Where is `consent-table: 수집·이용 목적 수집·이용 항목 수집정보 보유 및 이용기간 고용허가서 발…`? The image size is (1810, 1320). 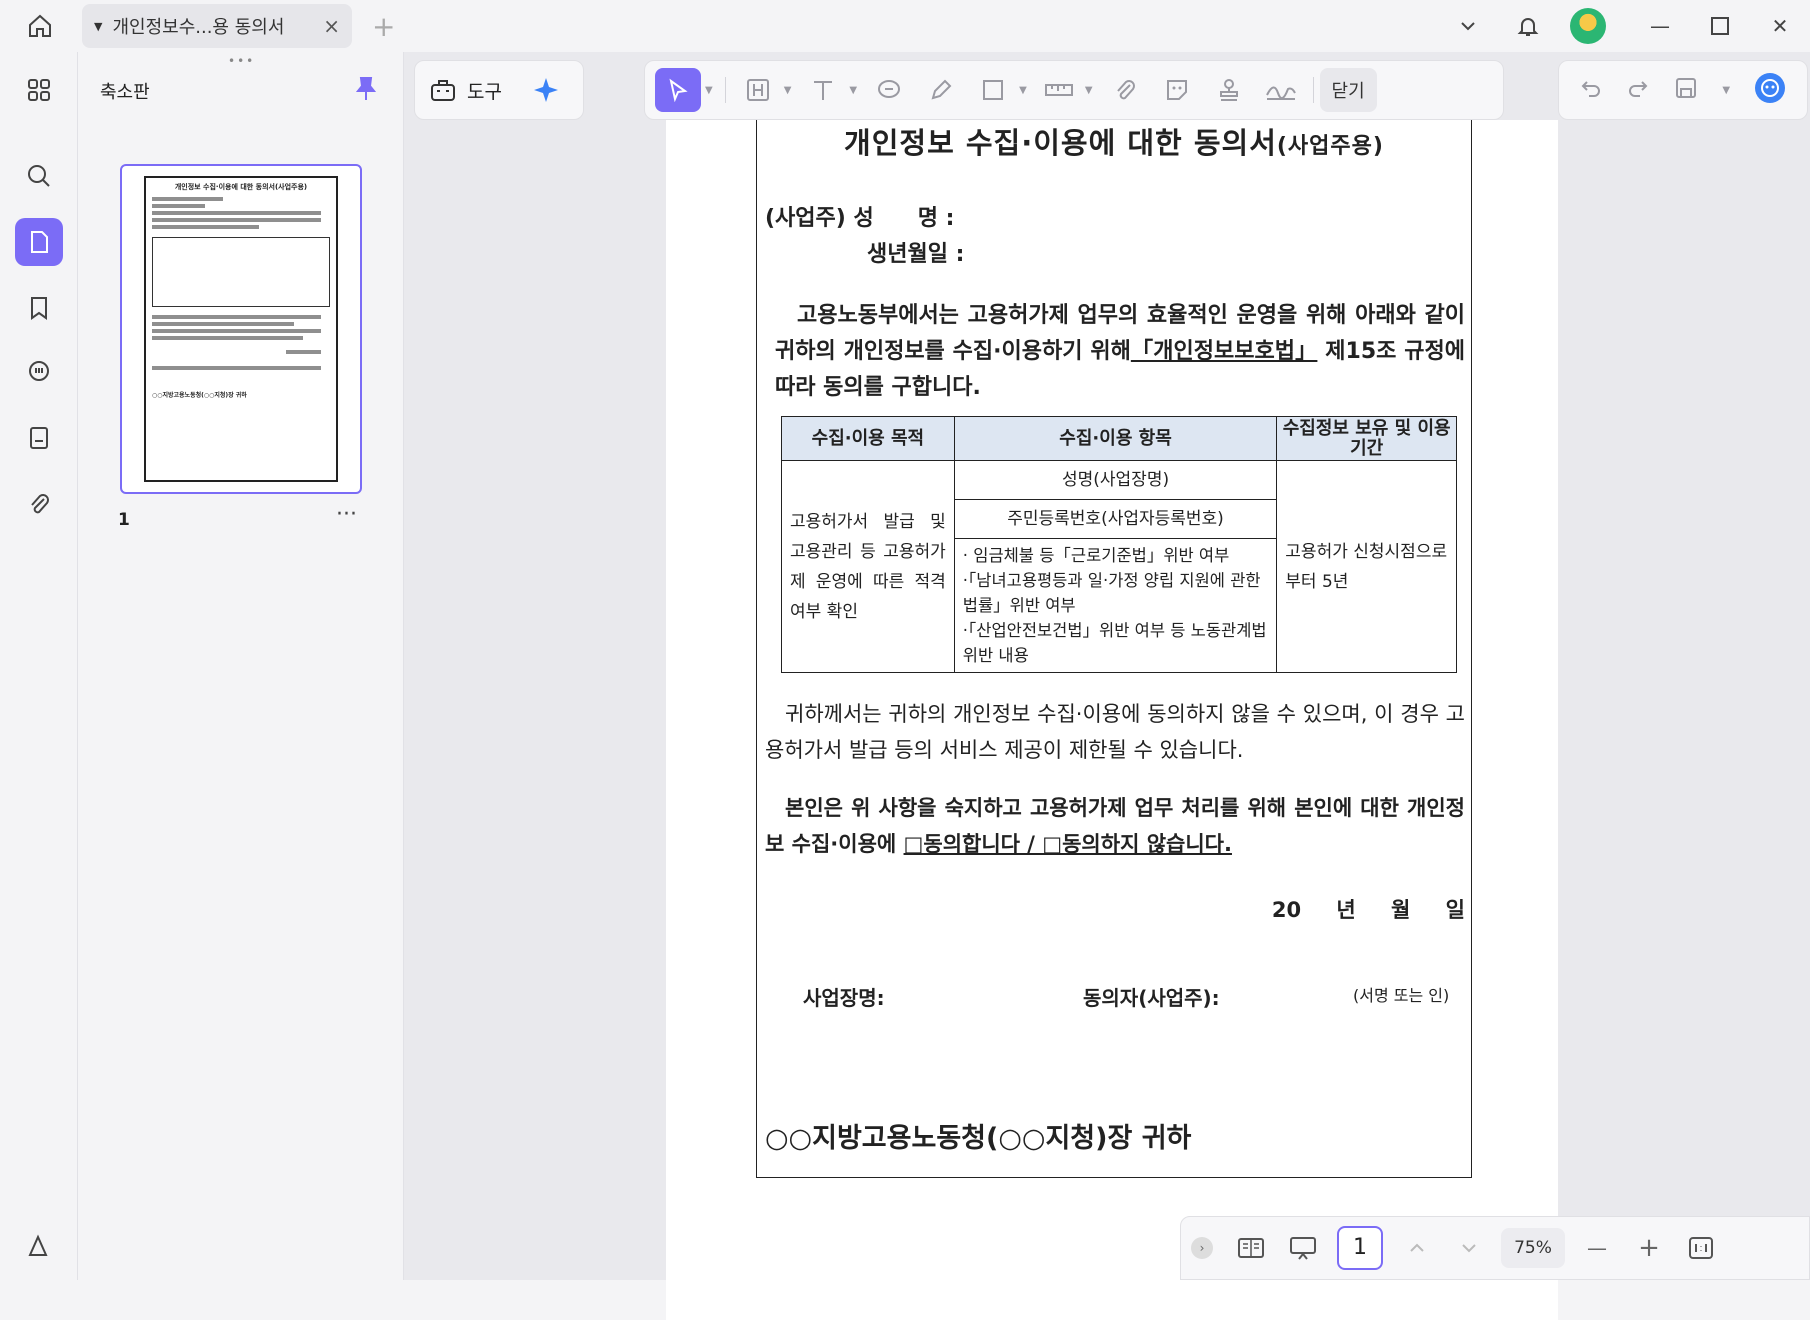
consent-table: 수집·이용 목적 수집·이용 항목 수집정보 보유 및 이용기간 고용허가서 발… is located at coordinates (1119, 544).